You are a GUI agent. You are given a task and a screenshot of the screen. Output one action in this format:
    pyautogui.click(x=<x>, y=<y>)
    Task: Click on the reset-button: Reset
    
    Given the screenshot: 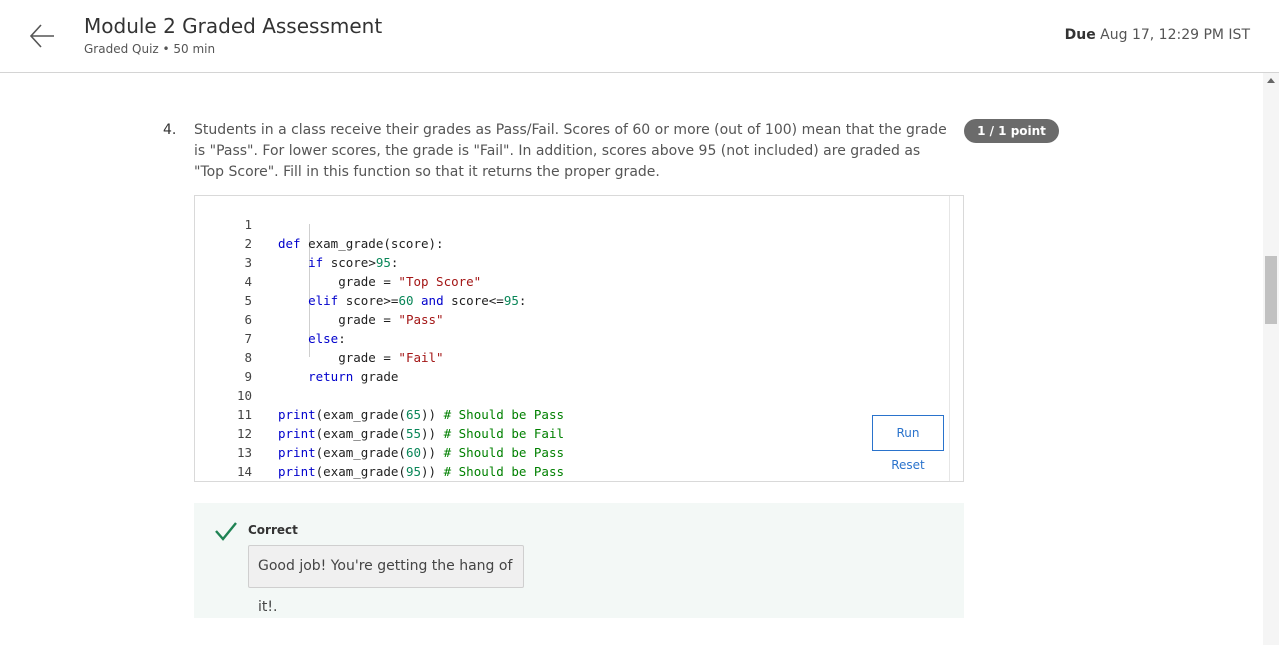 What is the action you would take?
    pyautogui.click(x=908, y=466)
    